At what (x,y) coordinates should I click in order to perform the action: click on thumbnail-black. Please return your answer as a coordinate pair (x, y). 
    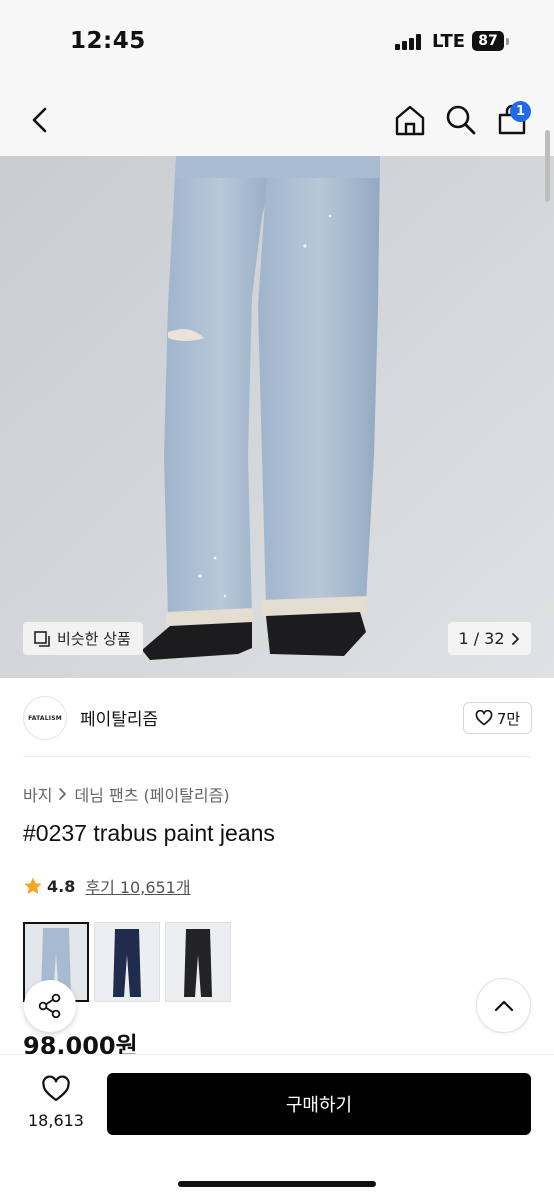
    Looking at the image, I should click on (198, 962).